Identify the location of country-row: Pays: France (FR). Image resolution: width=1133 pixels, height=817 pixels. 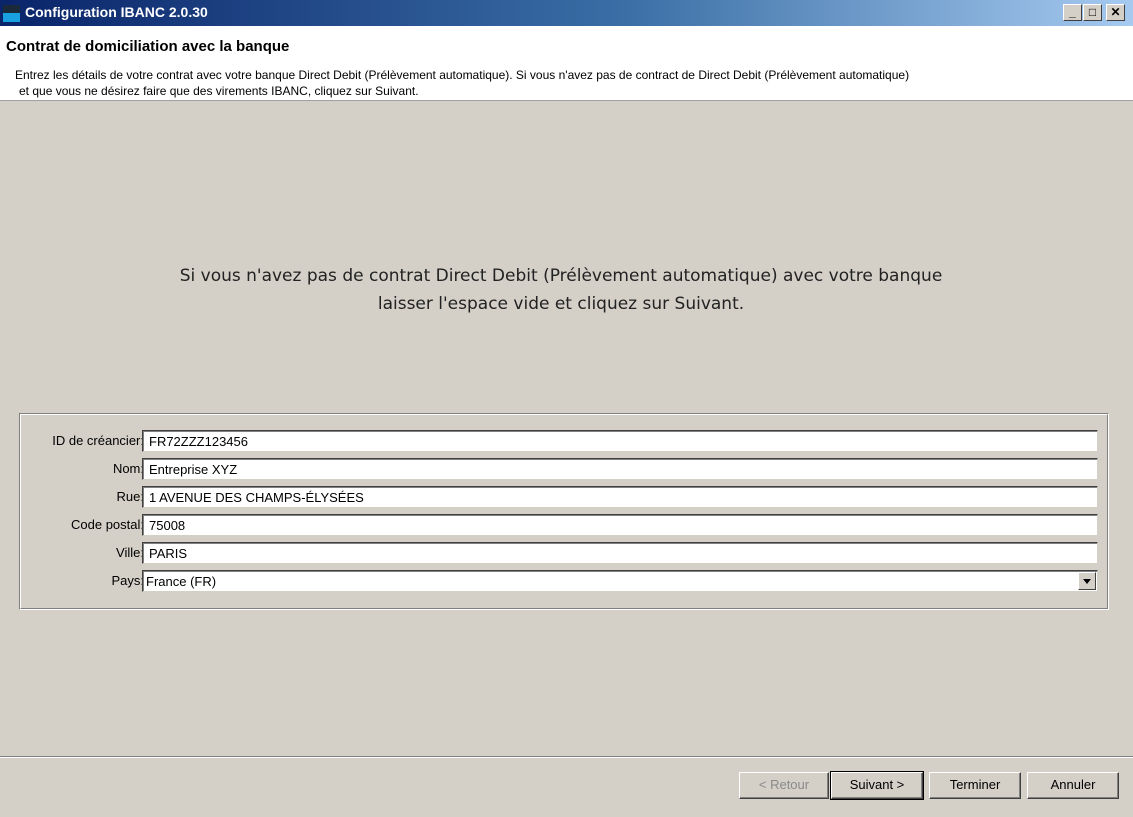
(565, 581).